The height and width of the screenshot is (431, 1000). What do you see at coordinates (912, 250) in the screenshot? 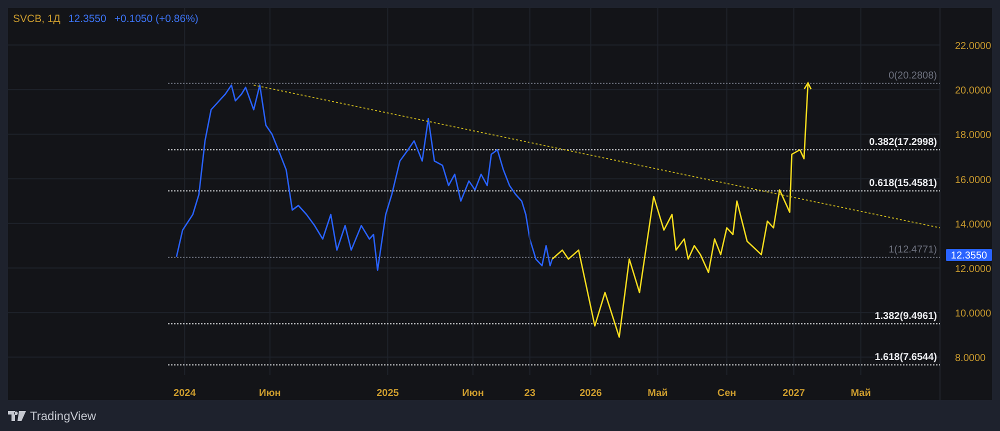
I see `fibonacci-level-label: 1(12.4771)` at bounding box center [912, 250].